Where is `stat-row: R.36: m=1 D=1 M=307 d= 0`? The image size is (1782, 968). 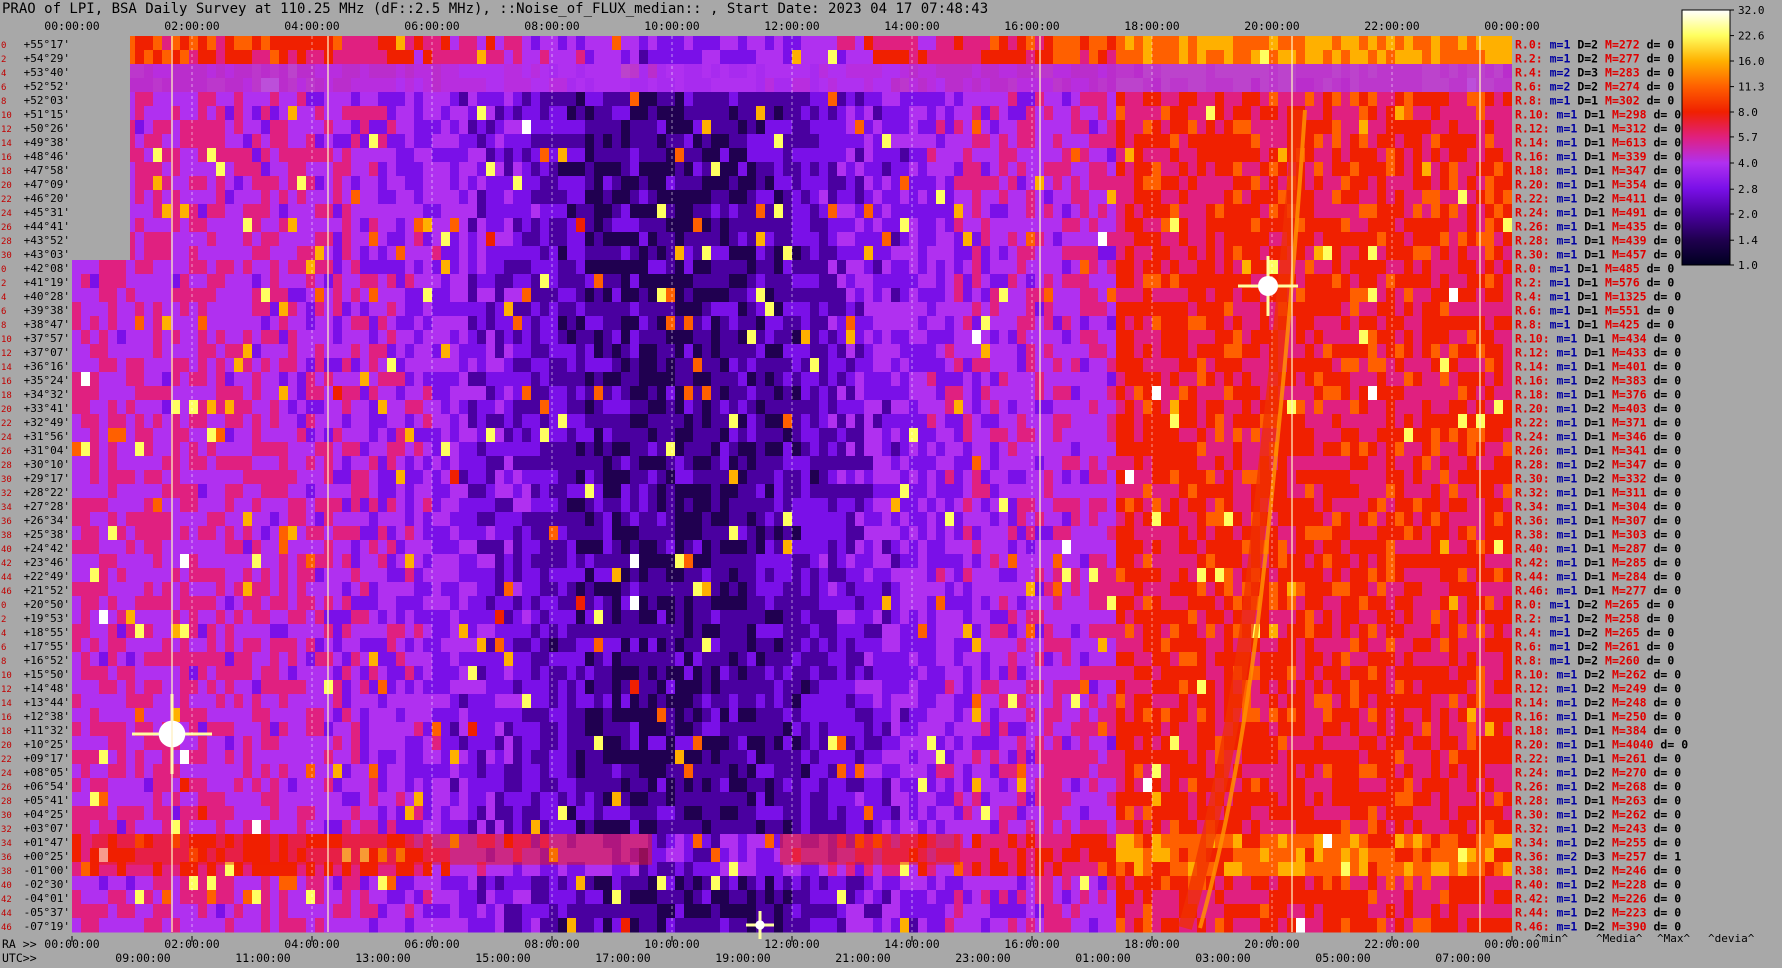
stat-row: R.36: m=1 D=1 M=307 d= 0 is located at coordinates (1598, 521).